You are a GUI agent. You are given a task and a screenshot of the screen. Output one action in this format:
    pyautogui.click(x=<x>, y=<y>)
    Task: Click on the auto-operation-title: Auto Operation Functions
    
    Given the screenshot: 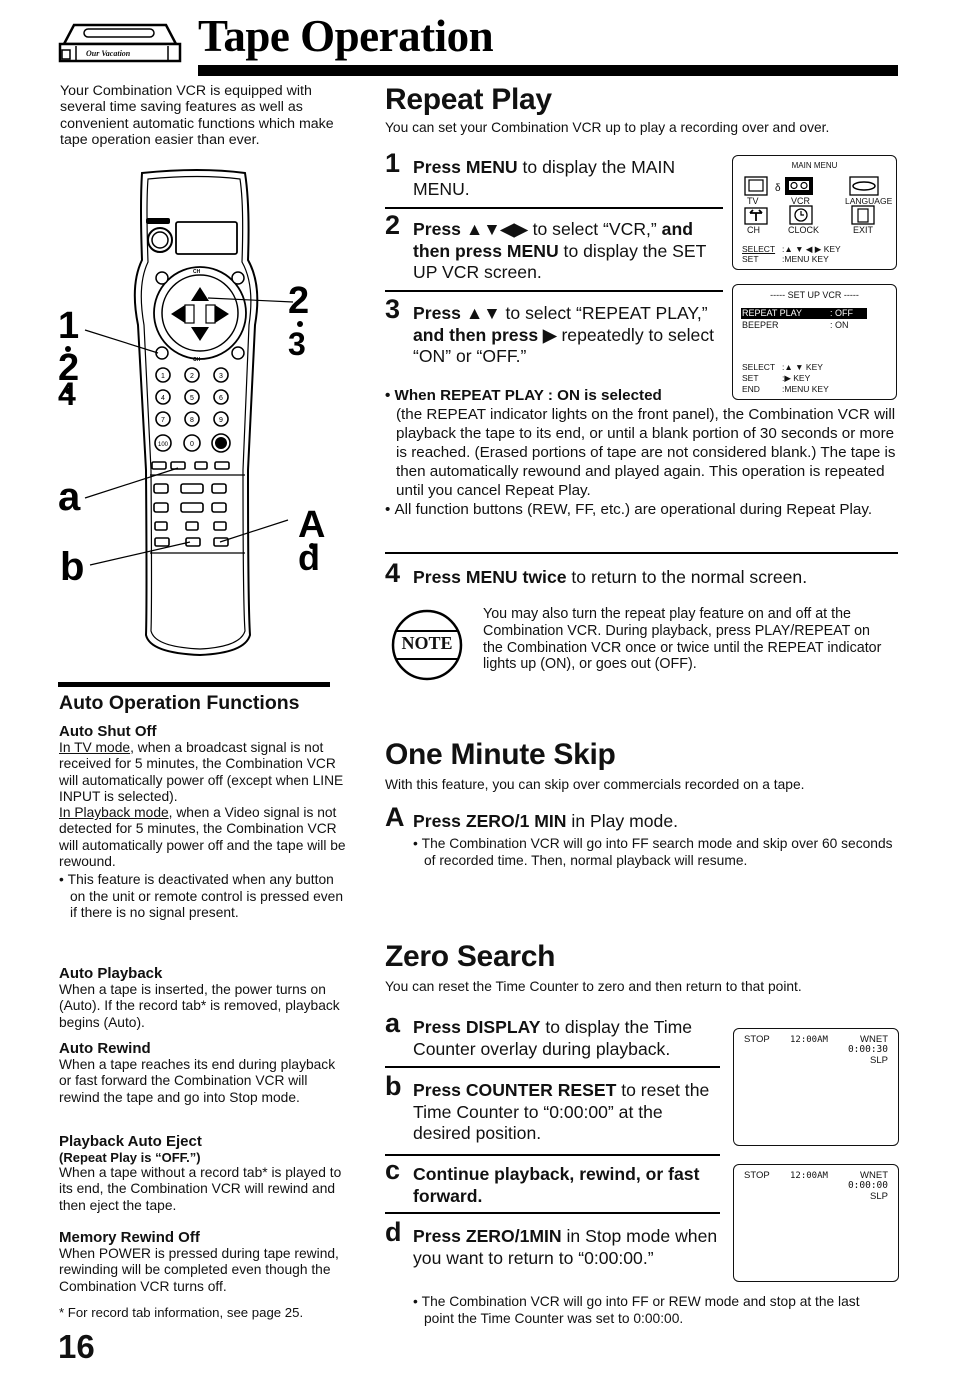 What is the action you would take?
    pyautogui.click(x=179, y=703)
    